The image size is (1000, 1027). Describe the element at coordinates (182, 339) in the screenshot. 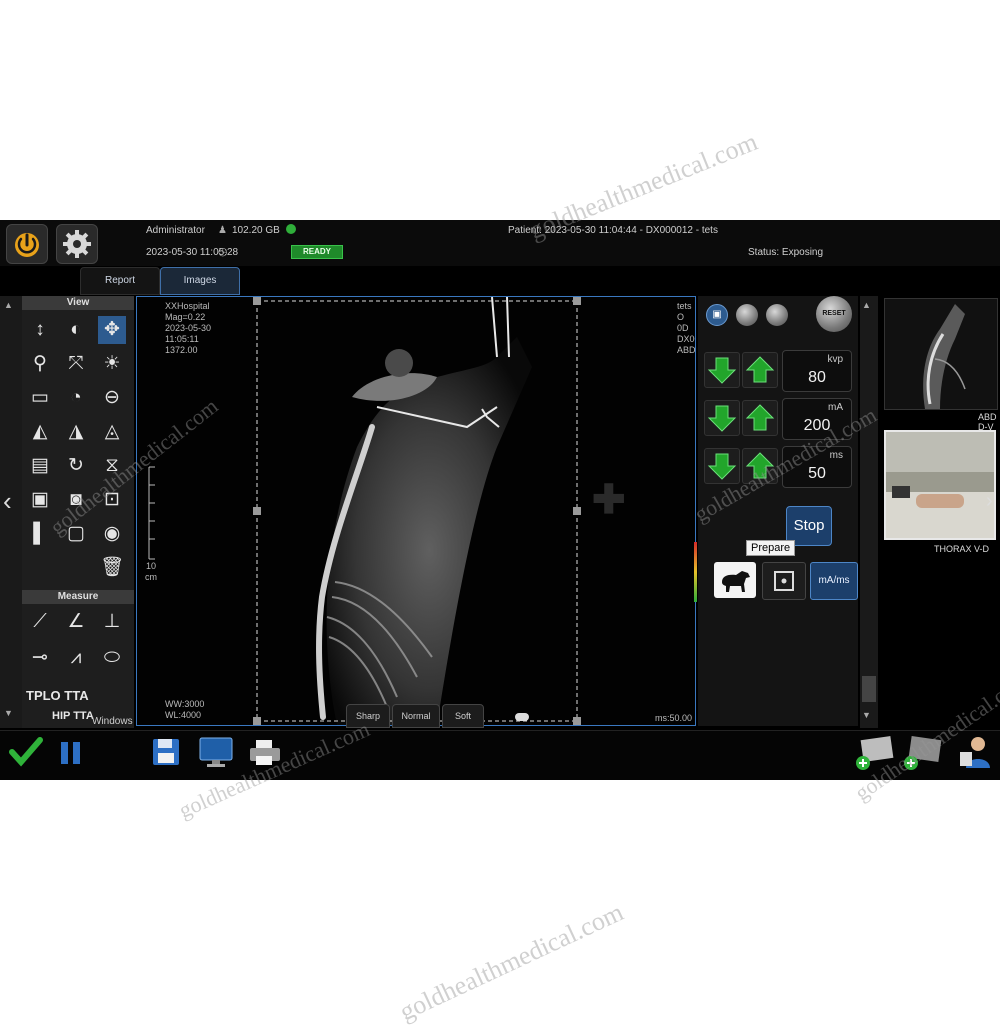

I see `study-time: 11:05:11` at that location.